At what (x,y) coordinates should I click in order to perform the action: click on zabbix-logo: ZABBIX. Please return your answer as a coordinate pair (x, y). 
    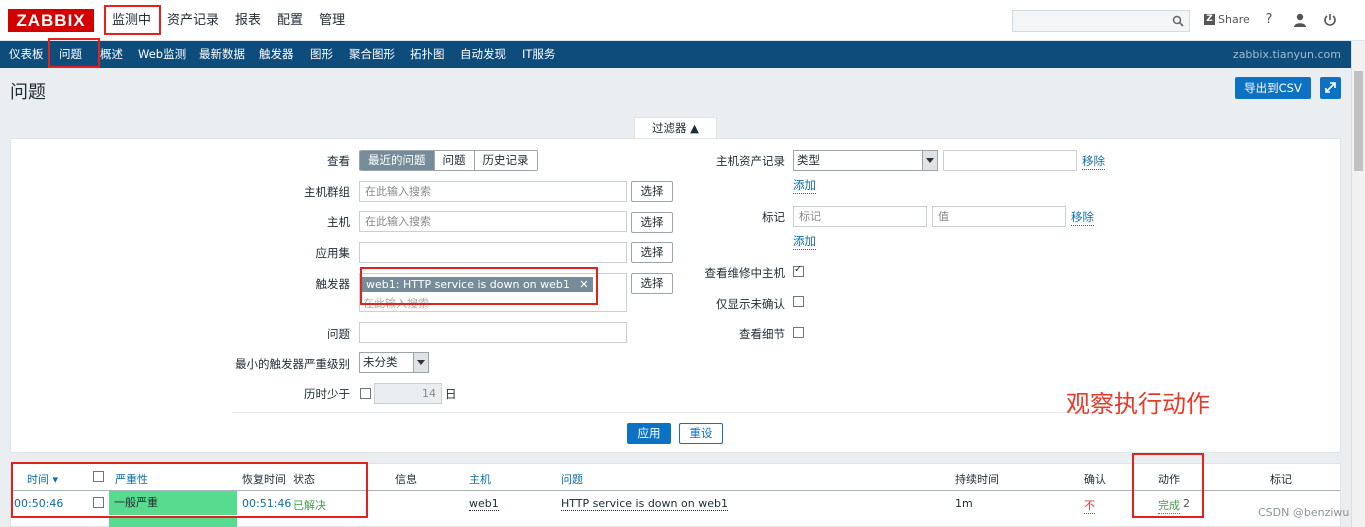
    Looking at the image, I should click on (51, 20).